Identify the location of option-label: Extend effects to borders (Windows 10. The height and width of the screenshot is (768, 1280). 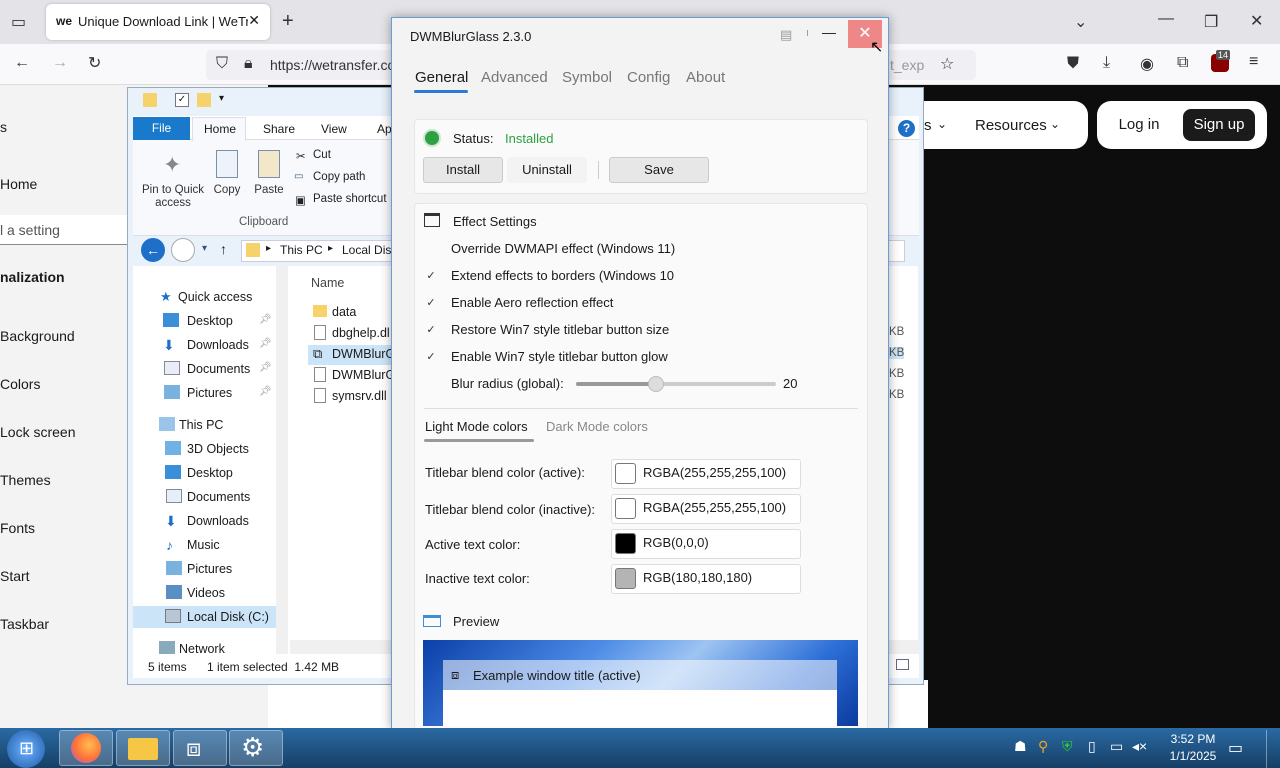
(562, 275).